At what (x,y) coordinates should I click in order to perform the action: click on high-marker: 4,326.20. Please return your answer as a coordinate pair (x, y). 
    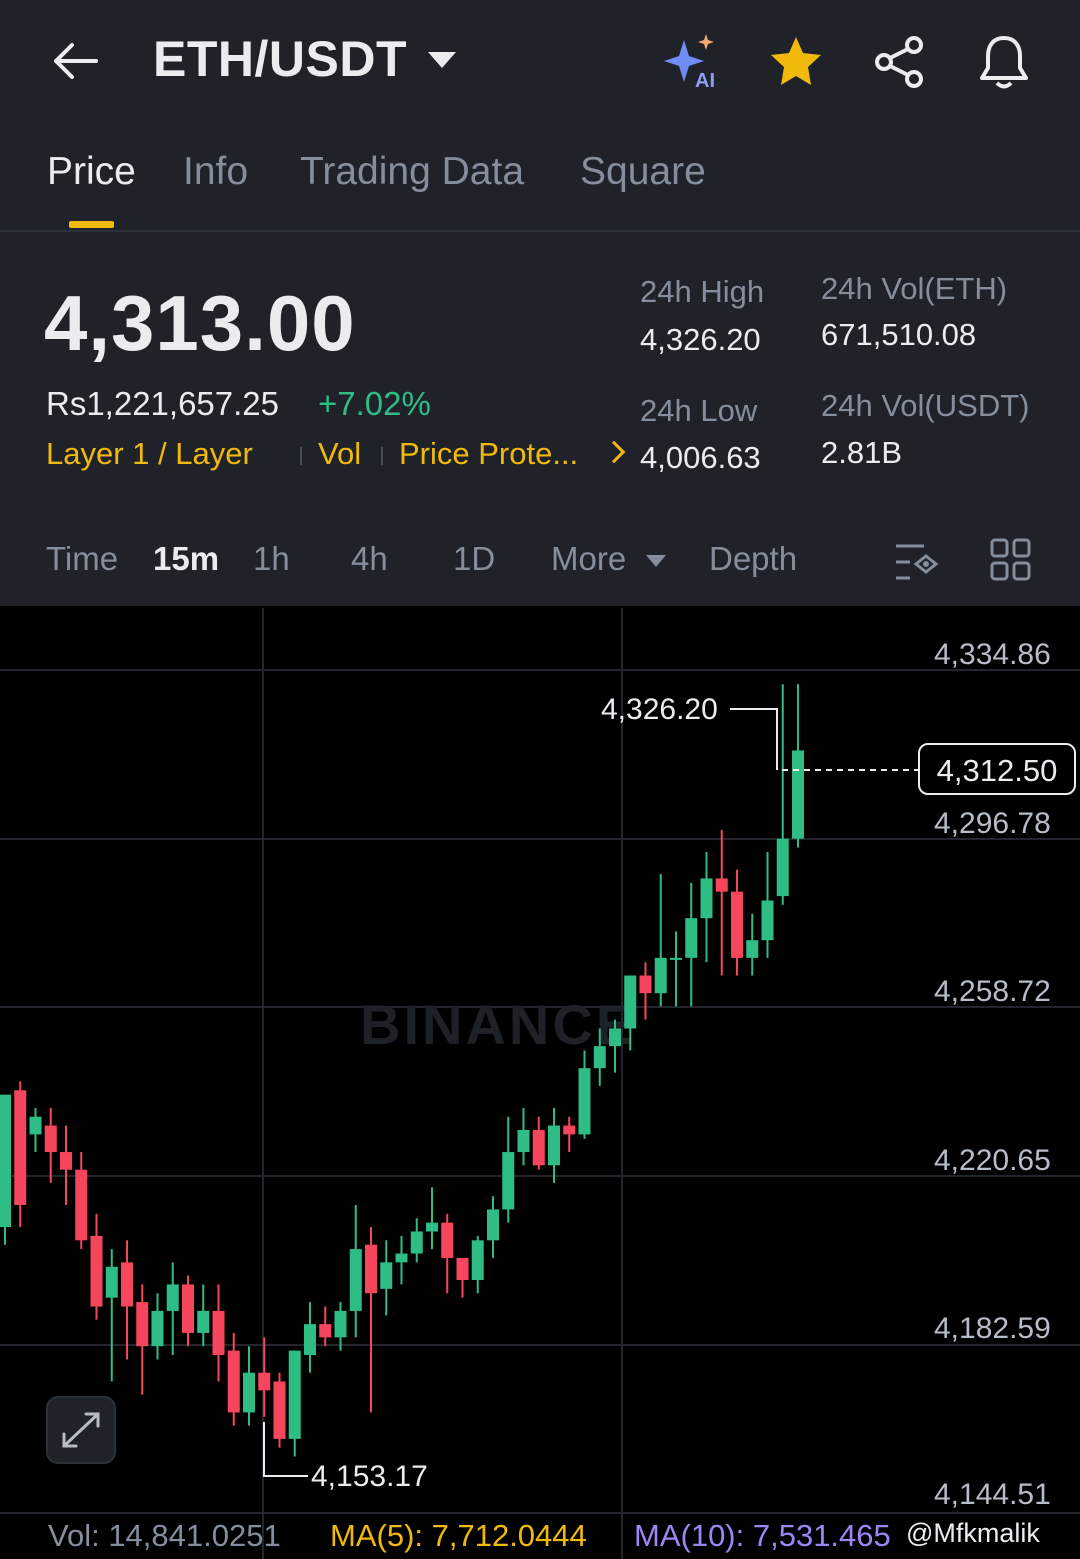
    Looking at the image, I should click on (659, 709).